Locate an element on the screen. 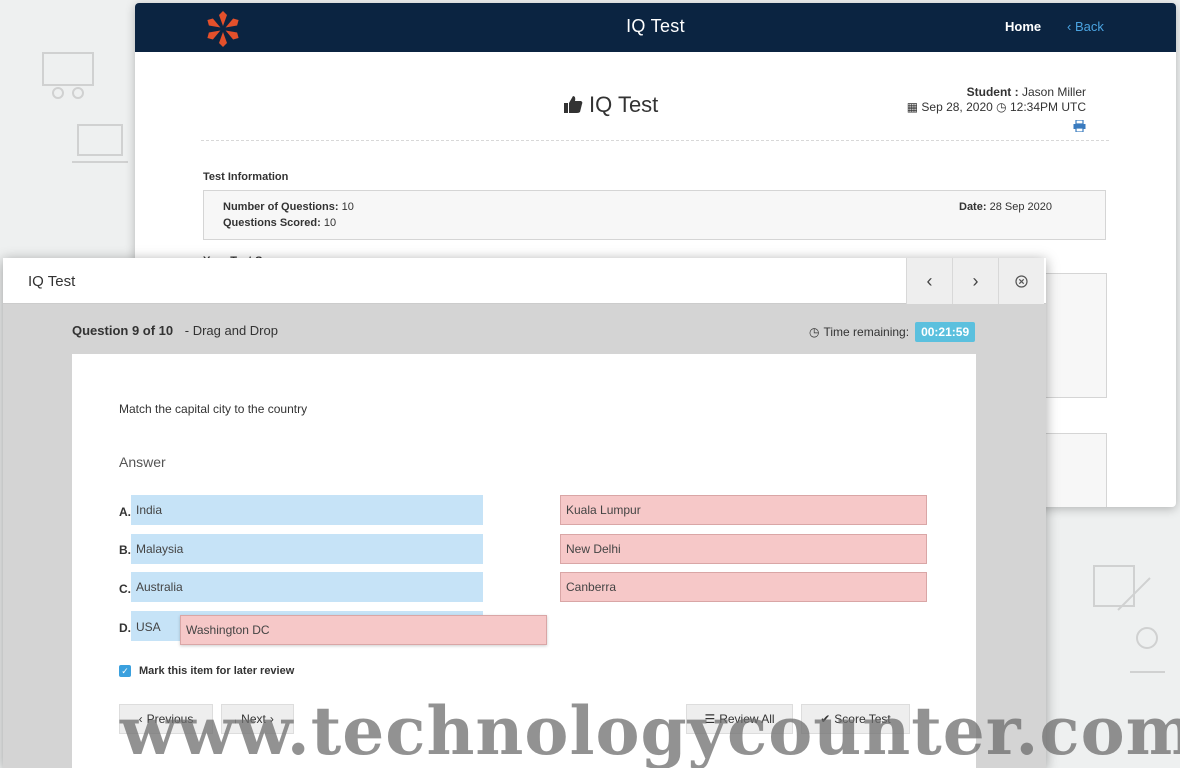 Image resolution: width=1180 pixels, height=768 pixels. modal-title: IQ Test is located at coordinates (52, 281).